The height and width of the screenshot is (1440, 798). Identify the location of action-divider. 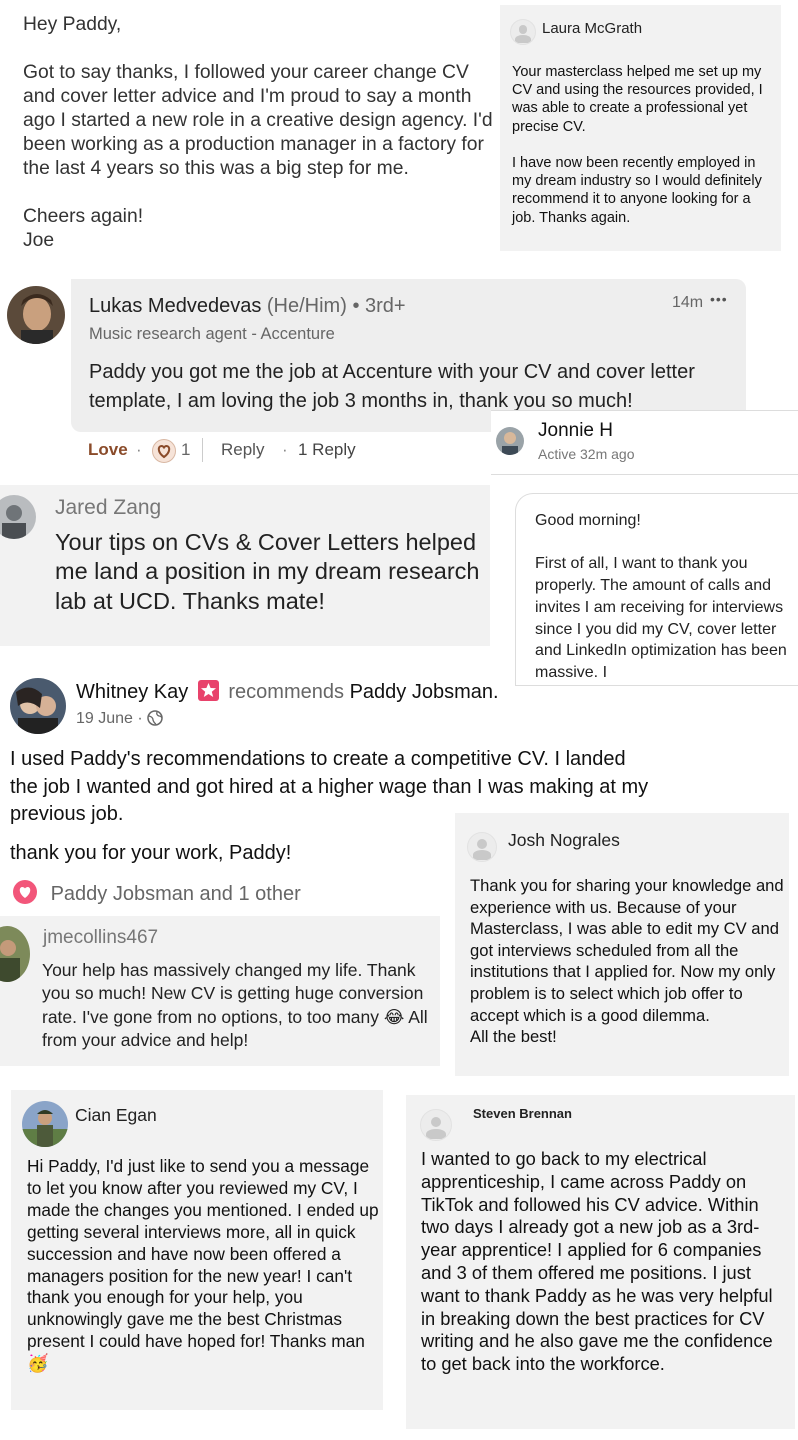
(202, 450).